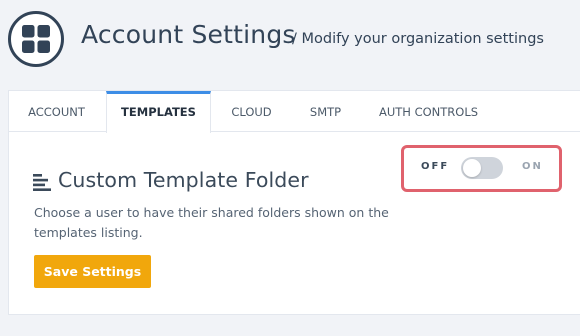 This screenshot has width=580, height=336. I want to click on template-folder-toggle, so click(482, 168).